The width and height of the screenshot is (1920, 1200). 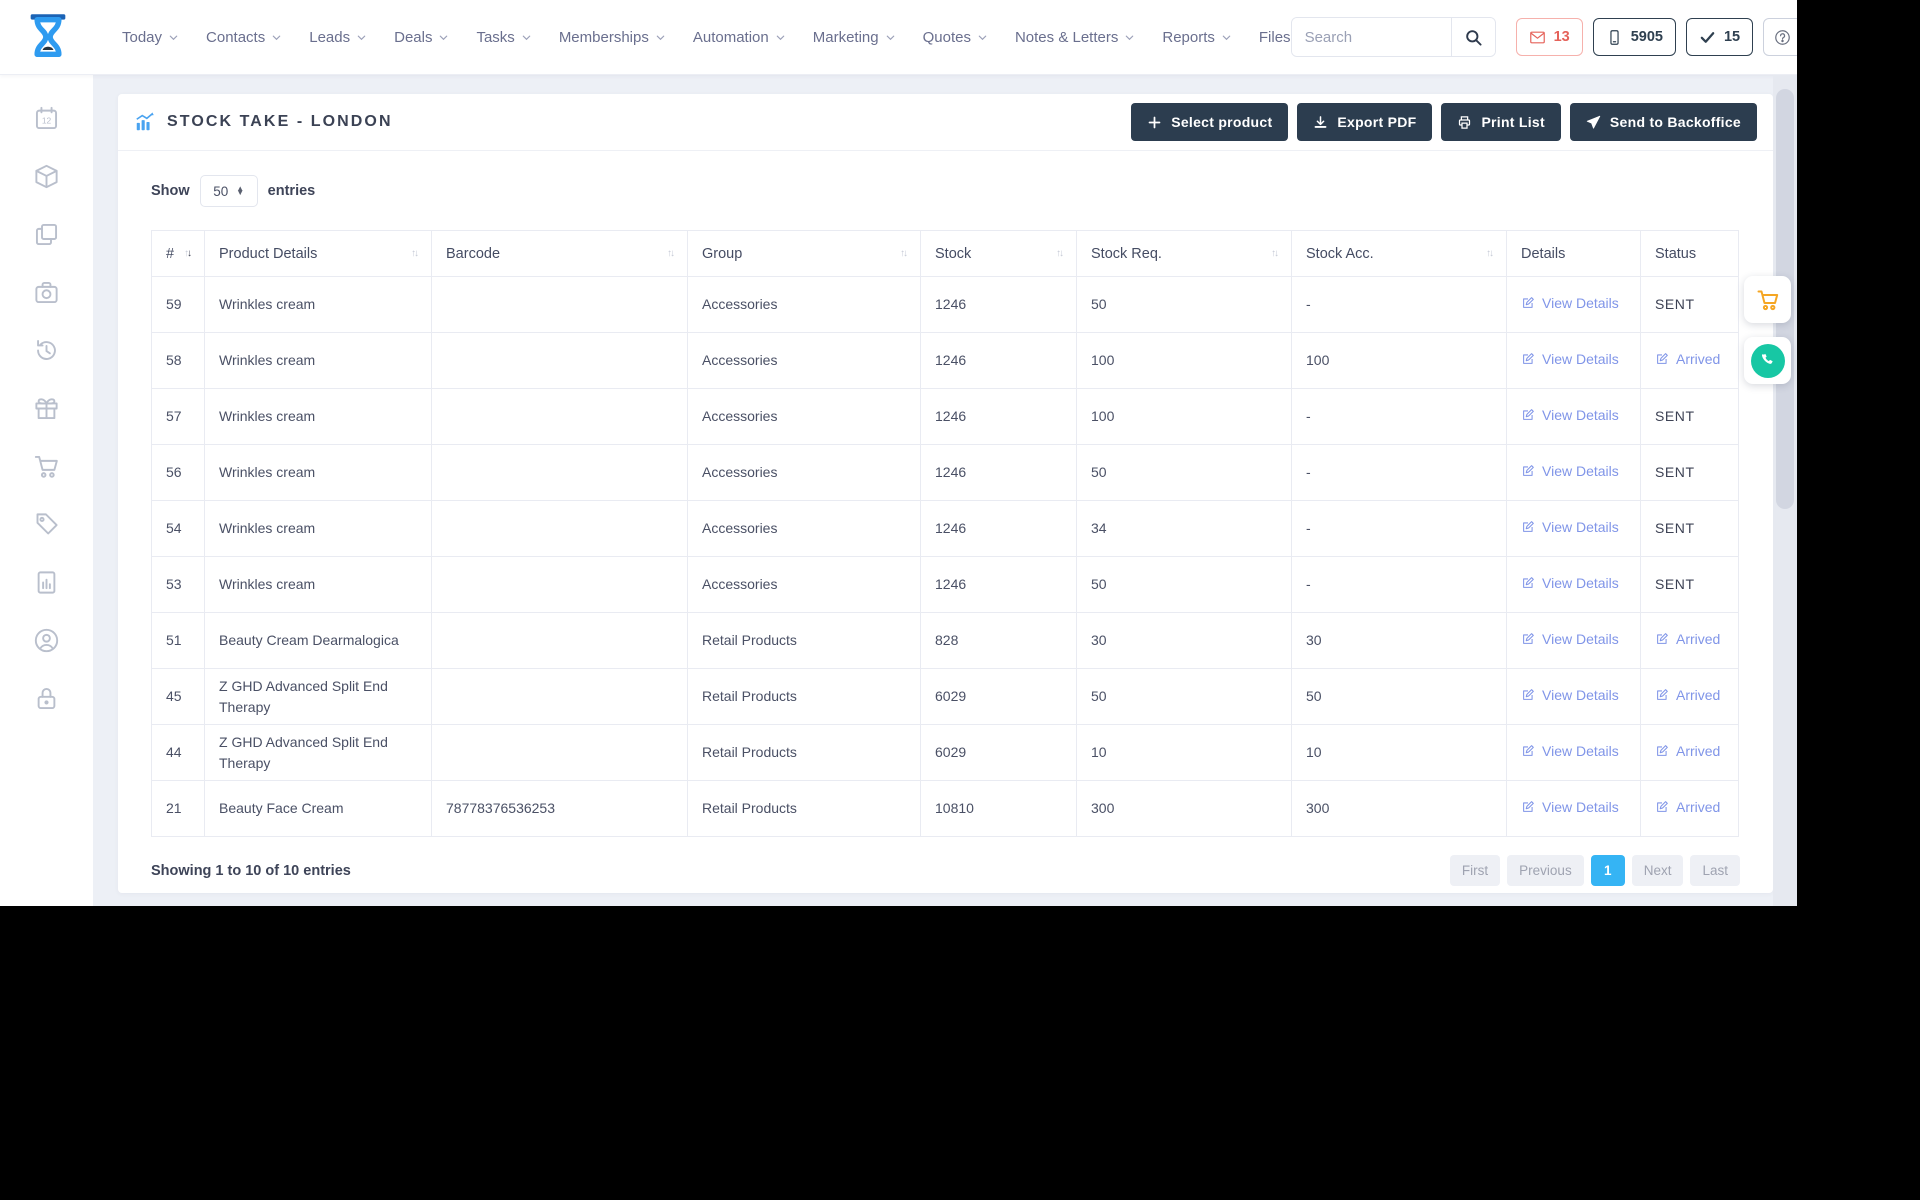 I want to click on badge-phone: 5905, so click(x=1634, y=37).